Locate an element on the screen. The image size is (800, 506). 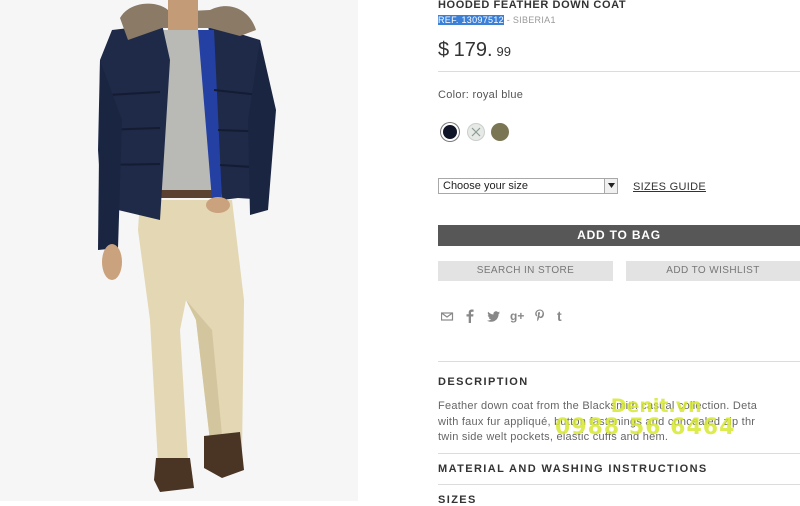
sizes-heading: SIZES is located at coordinates (457, 500).